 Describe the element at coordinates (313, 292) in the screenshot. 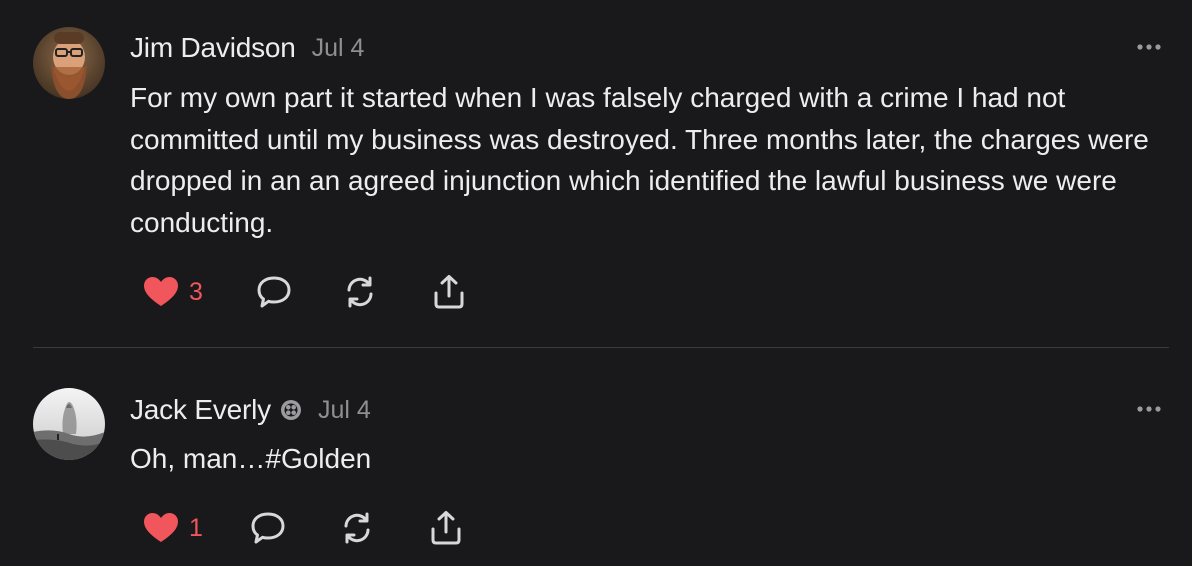

I see `post-actions: 3` at that location.